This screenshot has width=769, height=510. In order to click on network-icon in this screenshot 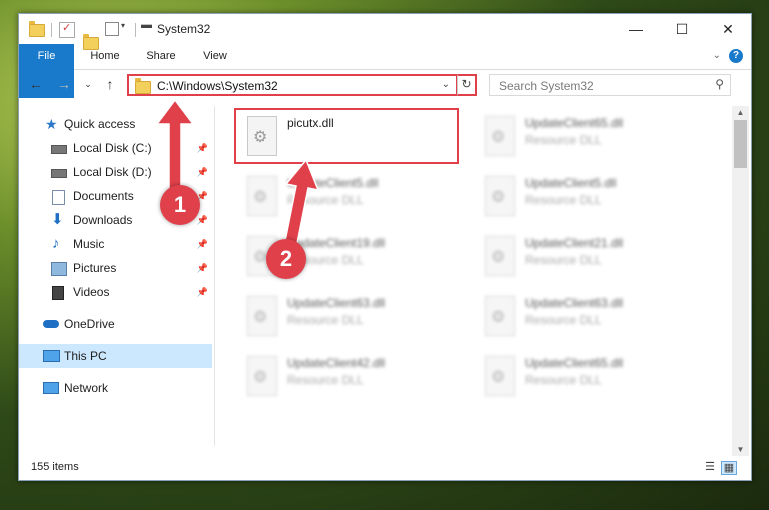, I will do `click(51, 388)`.